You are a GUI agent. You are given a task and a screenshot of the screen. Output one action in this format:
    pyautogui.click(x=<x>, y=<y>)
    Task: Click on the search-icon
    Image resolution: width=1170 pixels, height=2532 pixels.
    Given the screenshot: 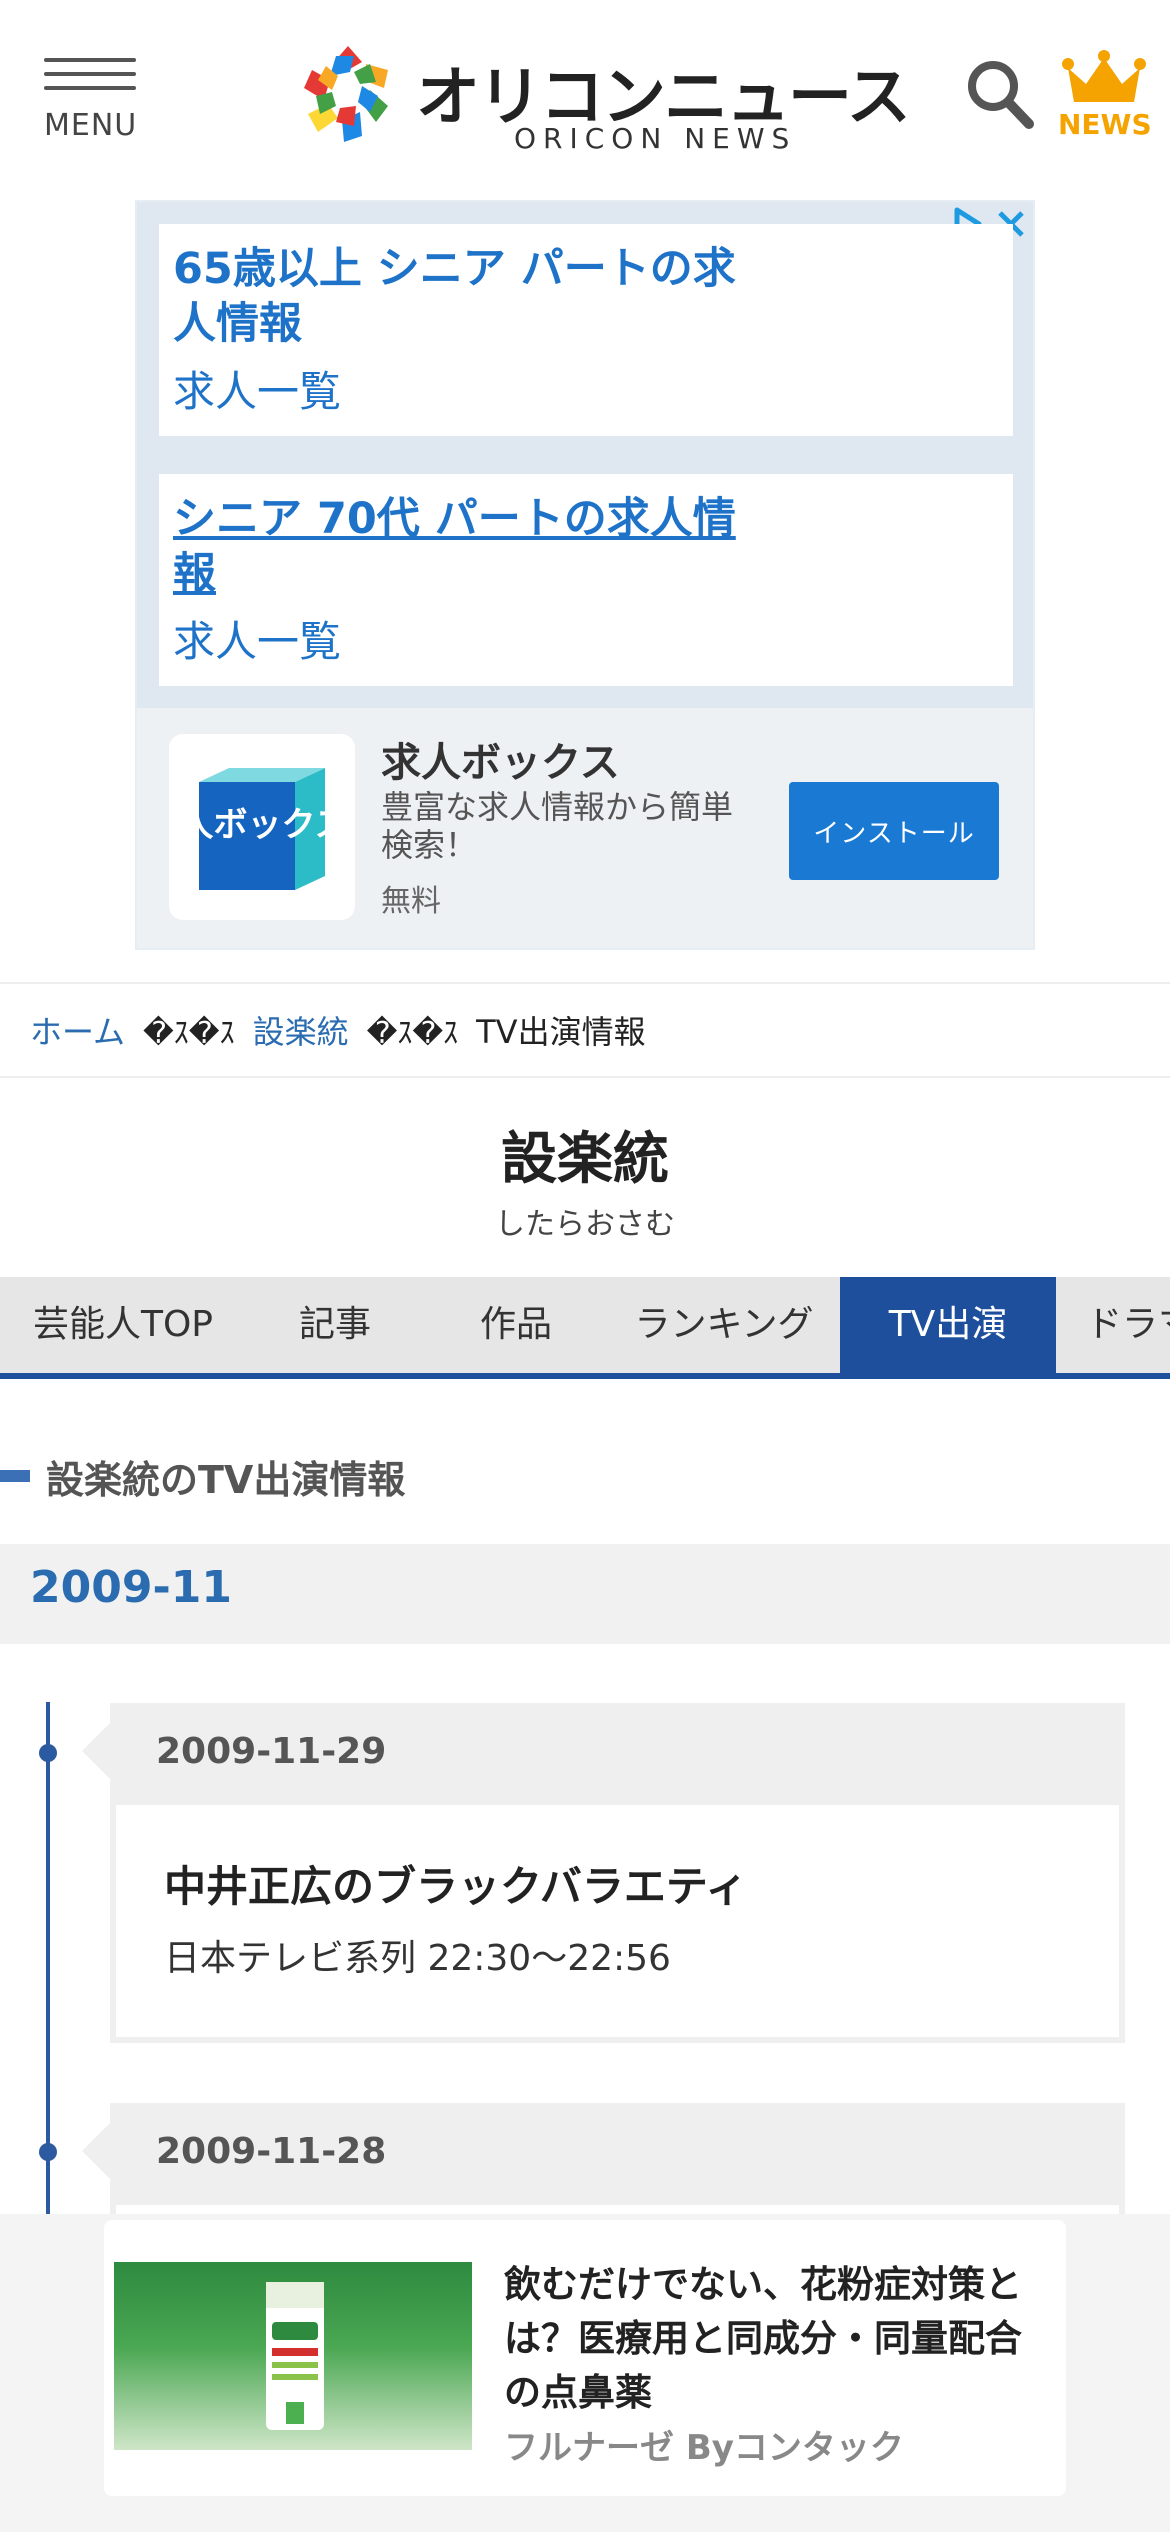 What is the action you would take?
    pyautogui.click(x=1001, y=95)
    